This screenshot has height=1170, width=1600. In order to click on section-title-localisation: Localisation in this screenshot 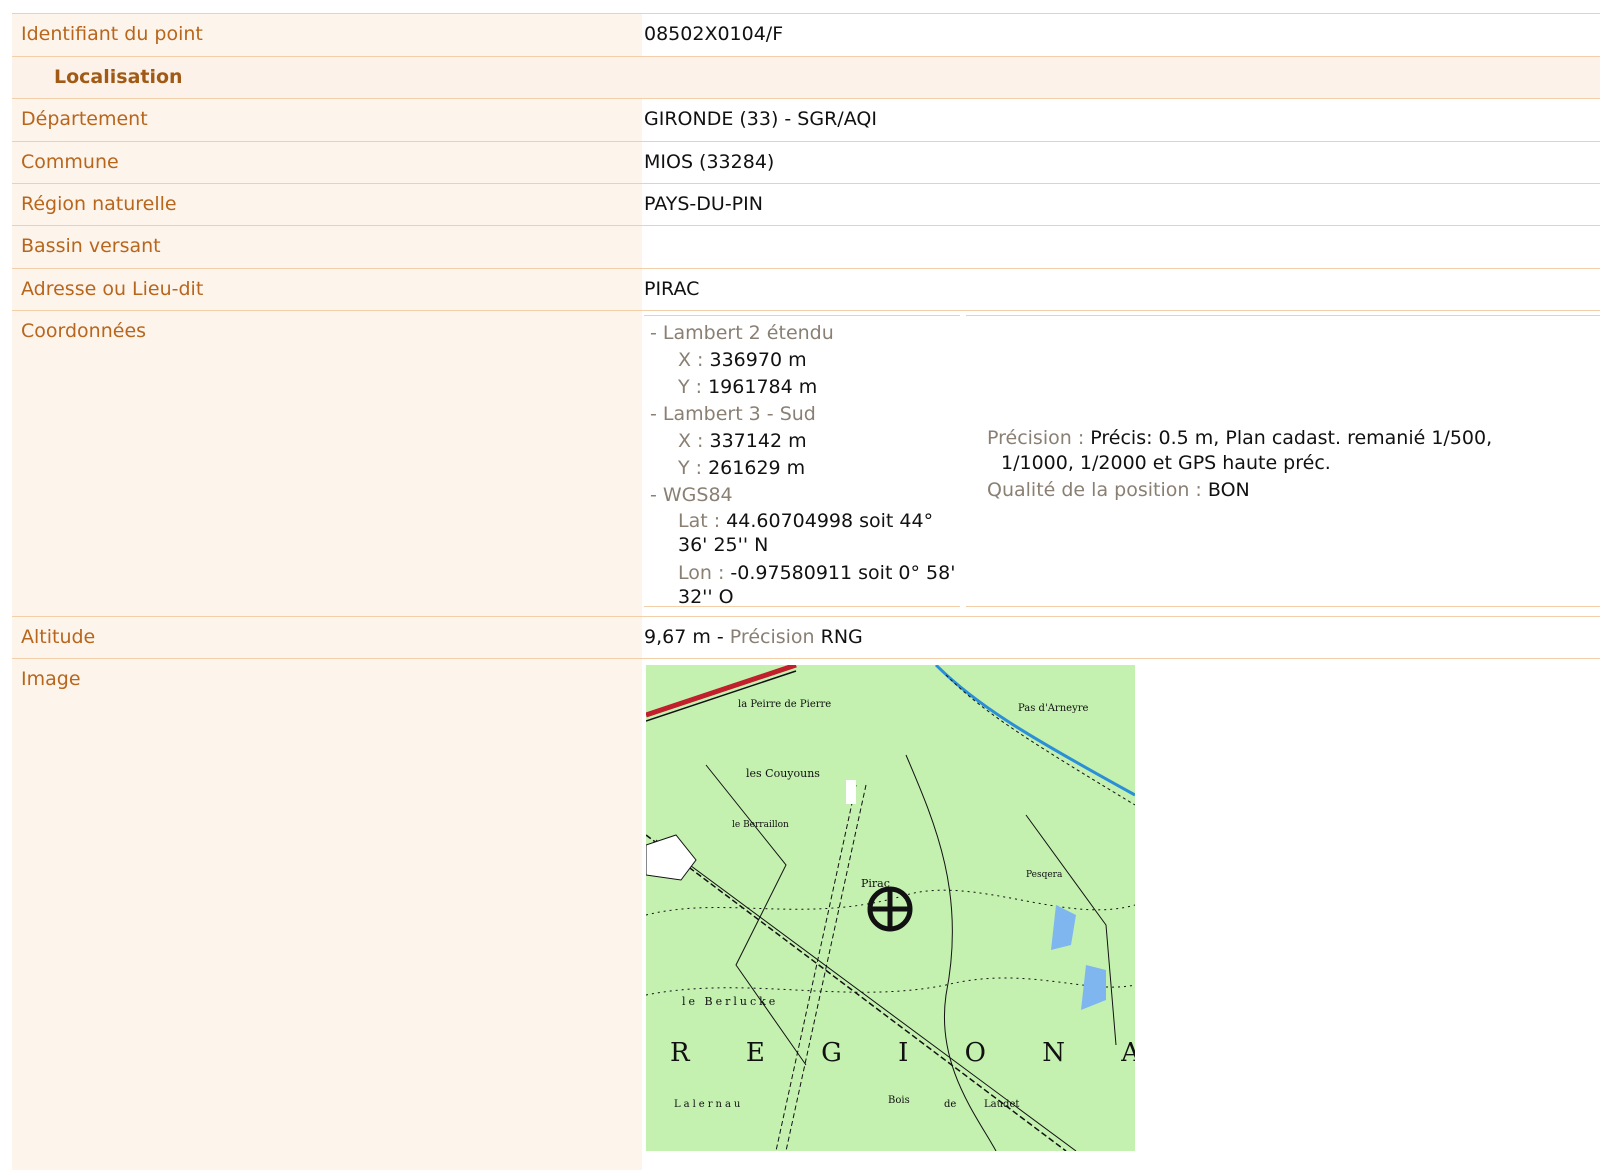, I will do `click(327, 77)`.